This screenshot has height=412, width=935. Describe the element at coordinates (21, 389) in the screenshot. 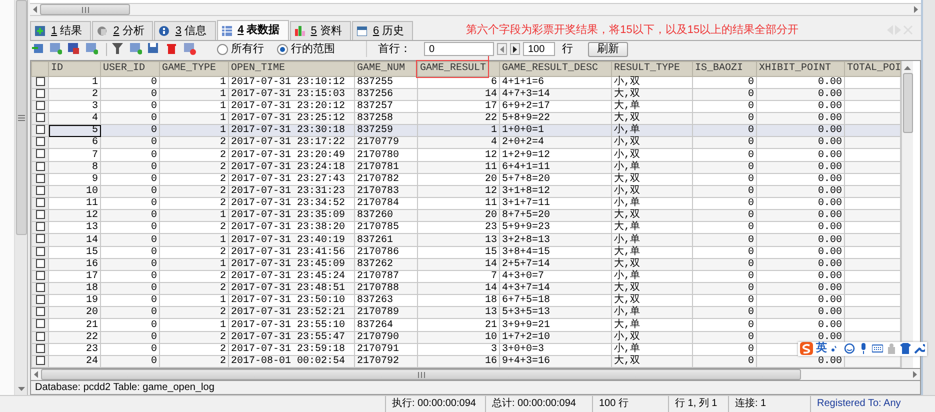

I see `scroll-down-icon` at that location.